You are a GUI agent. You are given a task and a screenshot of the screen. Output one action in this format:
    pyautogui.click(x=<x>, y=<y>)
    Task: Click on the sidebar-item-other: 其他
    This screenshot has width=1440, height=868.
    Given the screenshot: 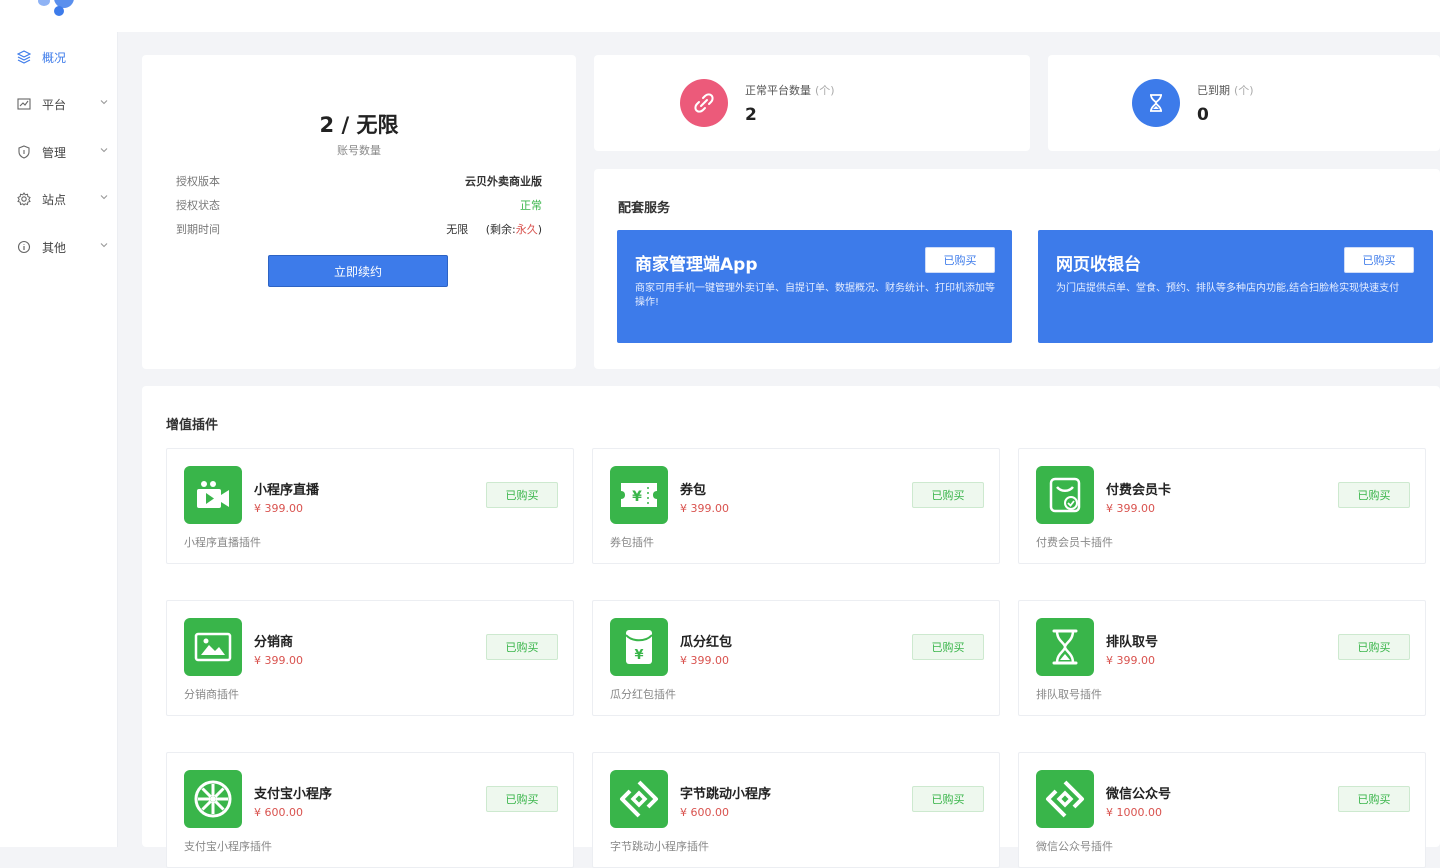 What is the action you would take?
    pyautogui.click(x=59, y=247)
    